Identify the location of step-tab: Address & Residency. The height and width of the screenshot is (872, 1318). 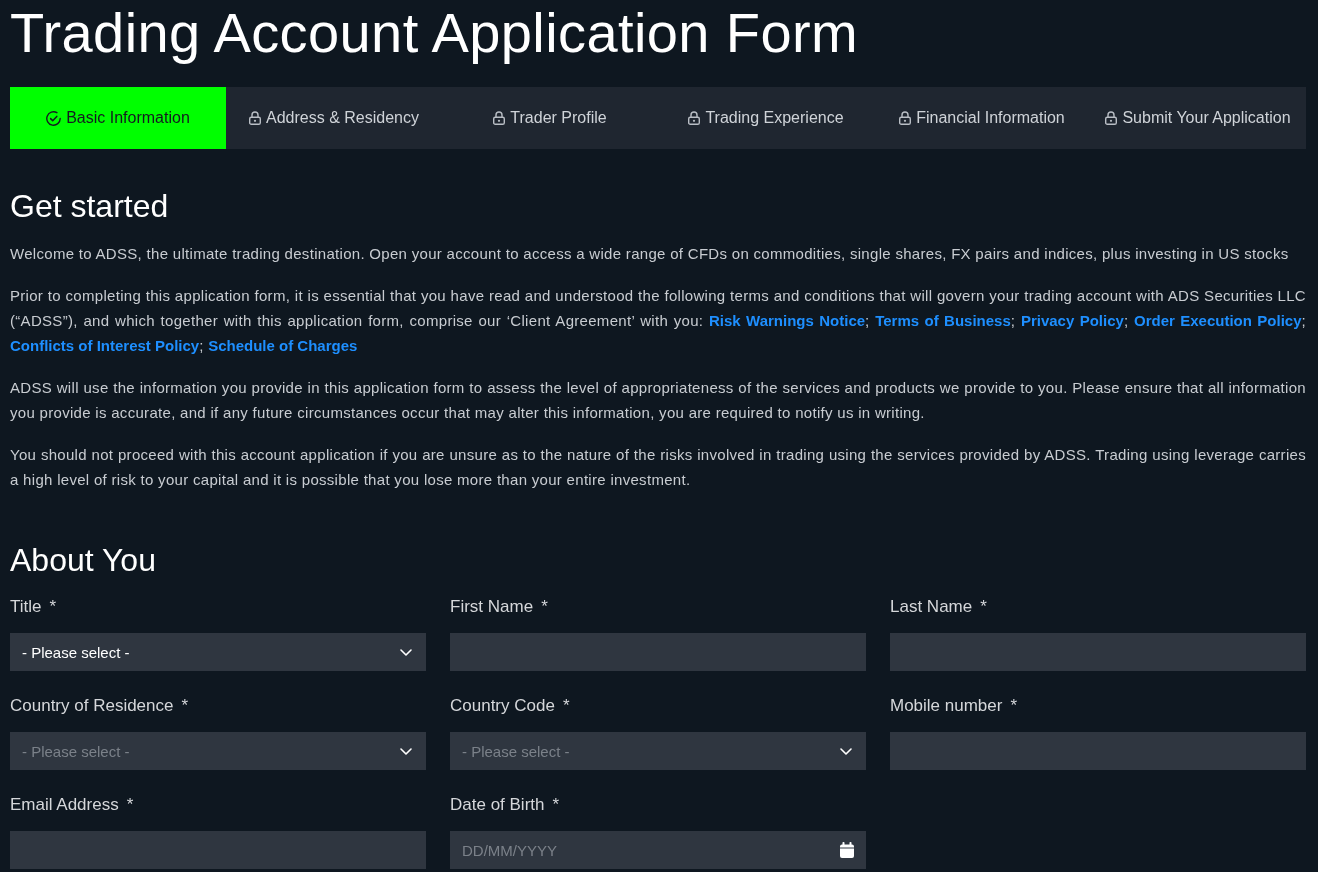
(334, 118).